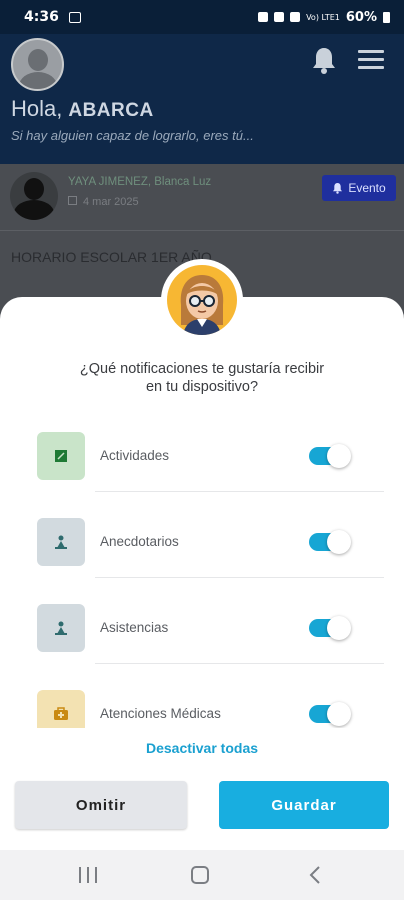 The image size is (404, 900). Describe the element at coordinates (111, 202) in the screenshot. I see `post-date-text: 4 mar 2025` at that location.